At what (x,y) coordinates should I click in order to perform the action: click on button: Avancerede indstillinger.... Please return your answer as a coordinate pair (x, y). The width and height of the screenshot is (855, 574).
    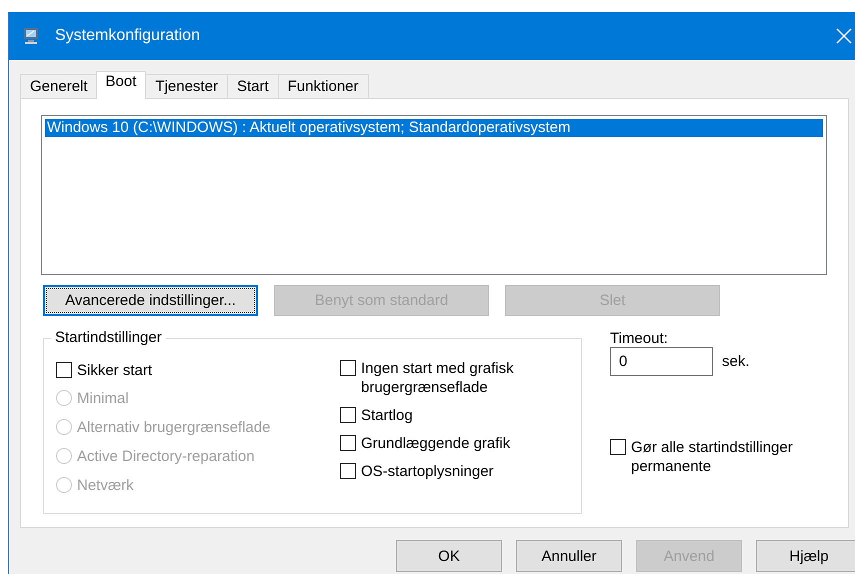
    Looking at the image, I should click on (150, 300).